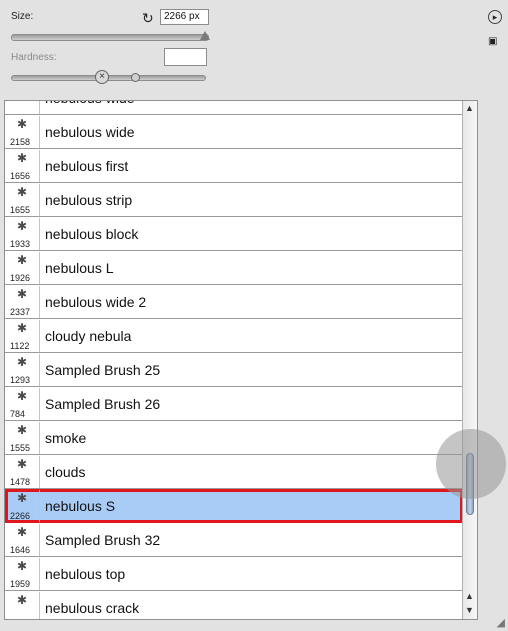 This screenshot has width=508, height=631. Describe the element at coordinates (135, 77) in the screenshot. I see `hardness-secondary-thumb` at that location.